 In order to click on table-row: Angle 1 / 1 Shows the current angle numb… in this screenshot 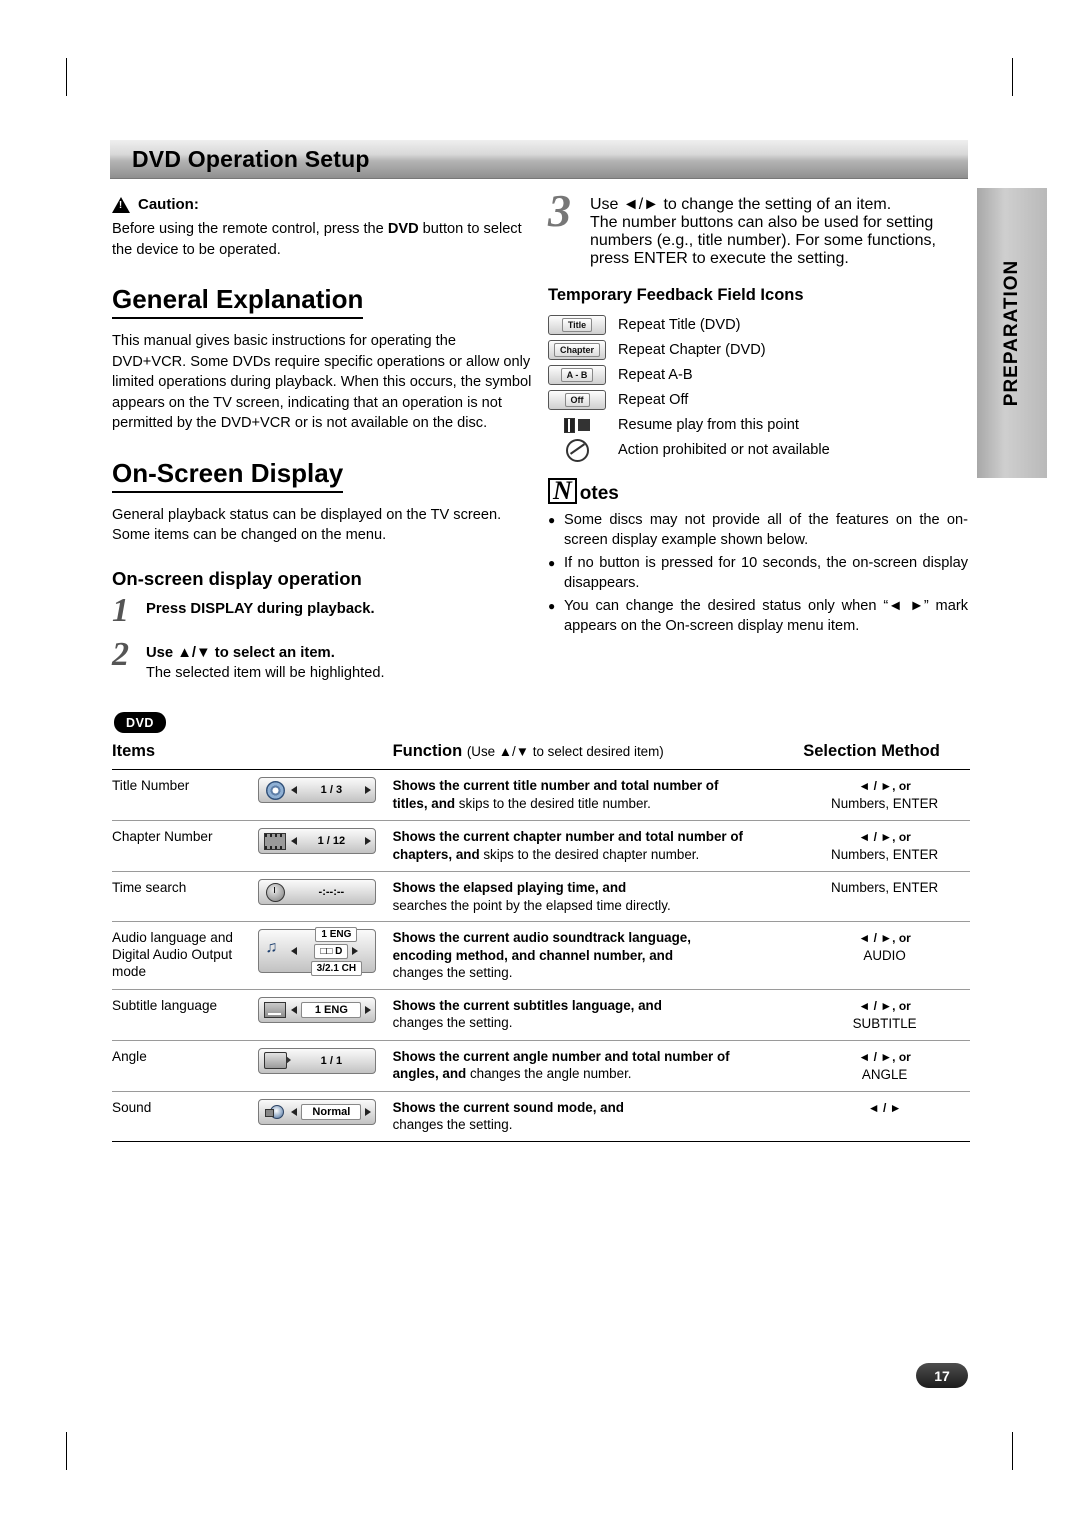, I will do `click(541, 1066)`.